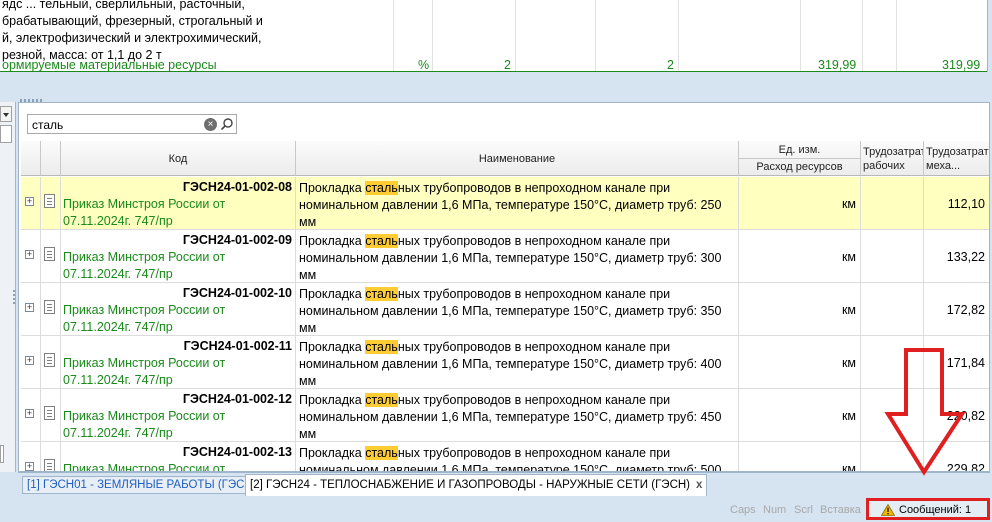  Describe the element at coordinates (965, 466) in the screenshot. I see `row-value: 229,82` at that location.